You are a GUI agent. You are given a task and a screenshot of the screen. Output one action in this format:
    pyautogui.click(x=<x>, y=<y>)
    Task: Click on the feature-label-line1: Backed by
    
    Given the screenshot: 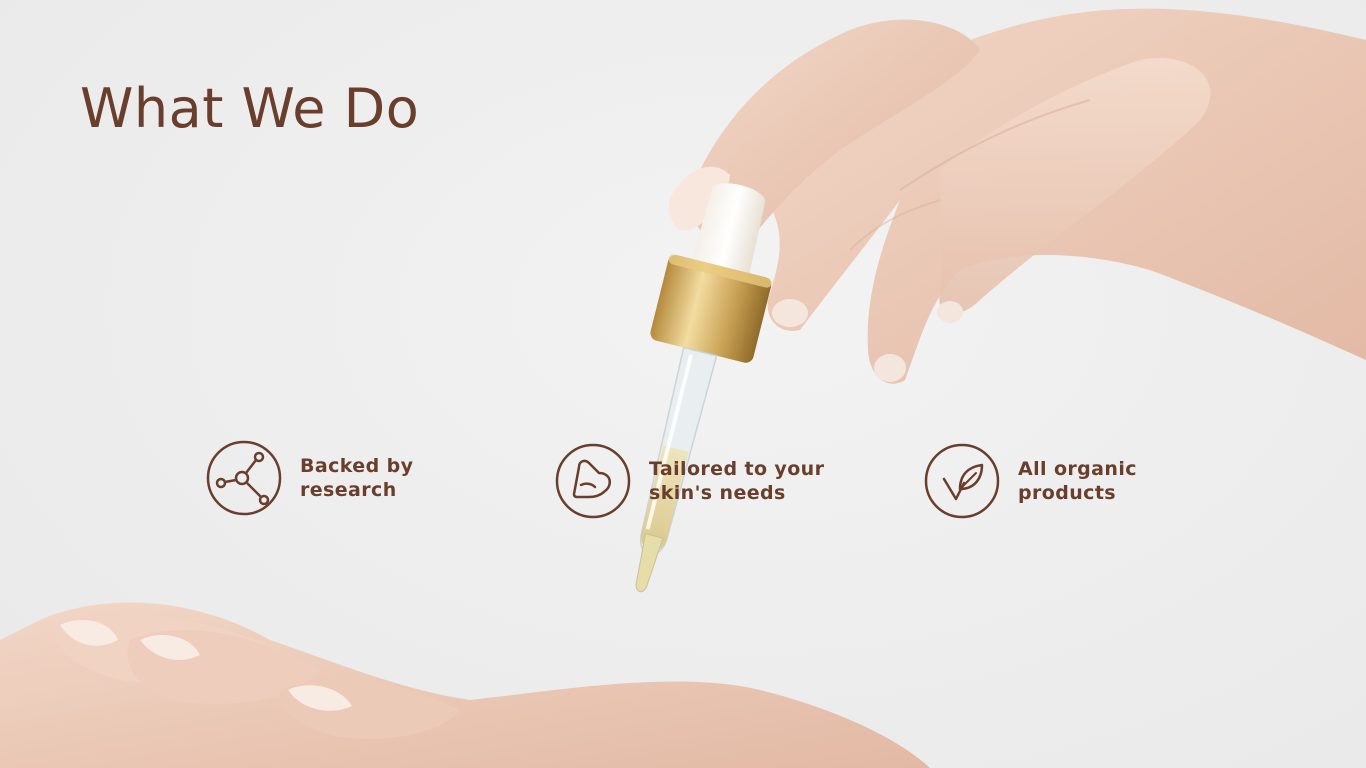 What is the action you would take?
    pyautogui.click(x=357, y=466)
    